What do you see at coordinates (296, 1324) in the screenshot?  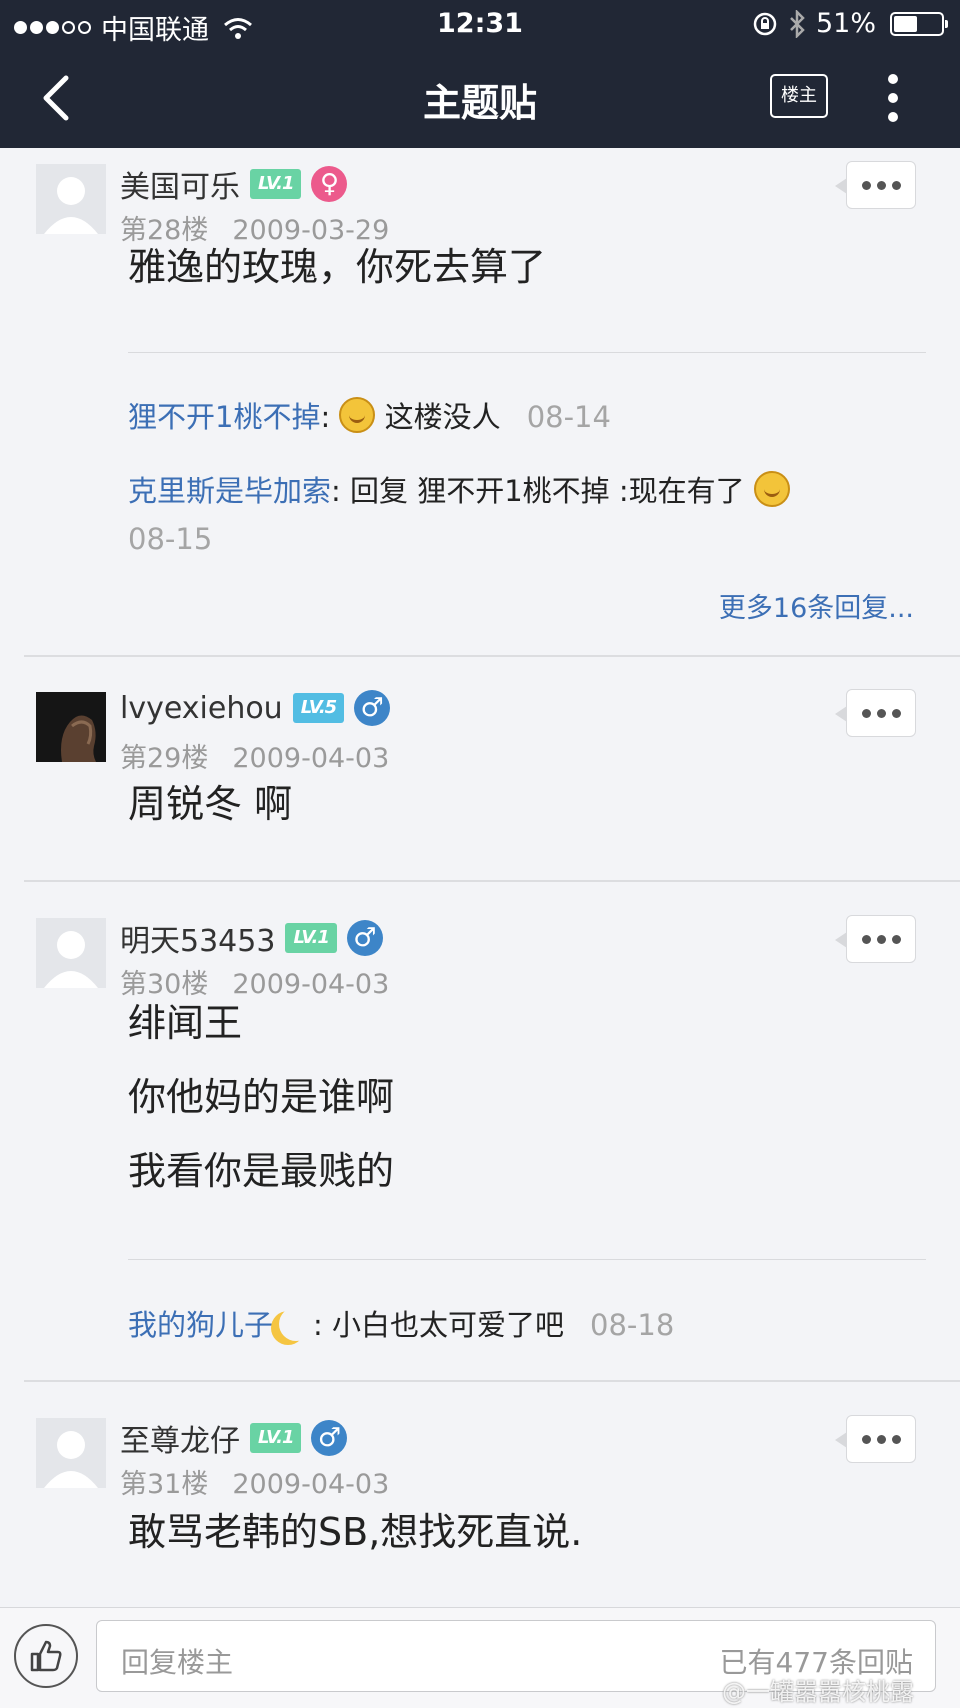 I see `moon-emoji-icon` at bounding box center [296, 1324].